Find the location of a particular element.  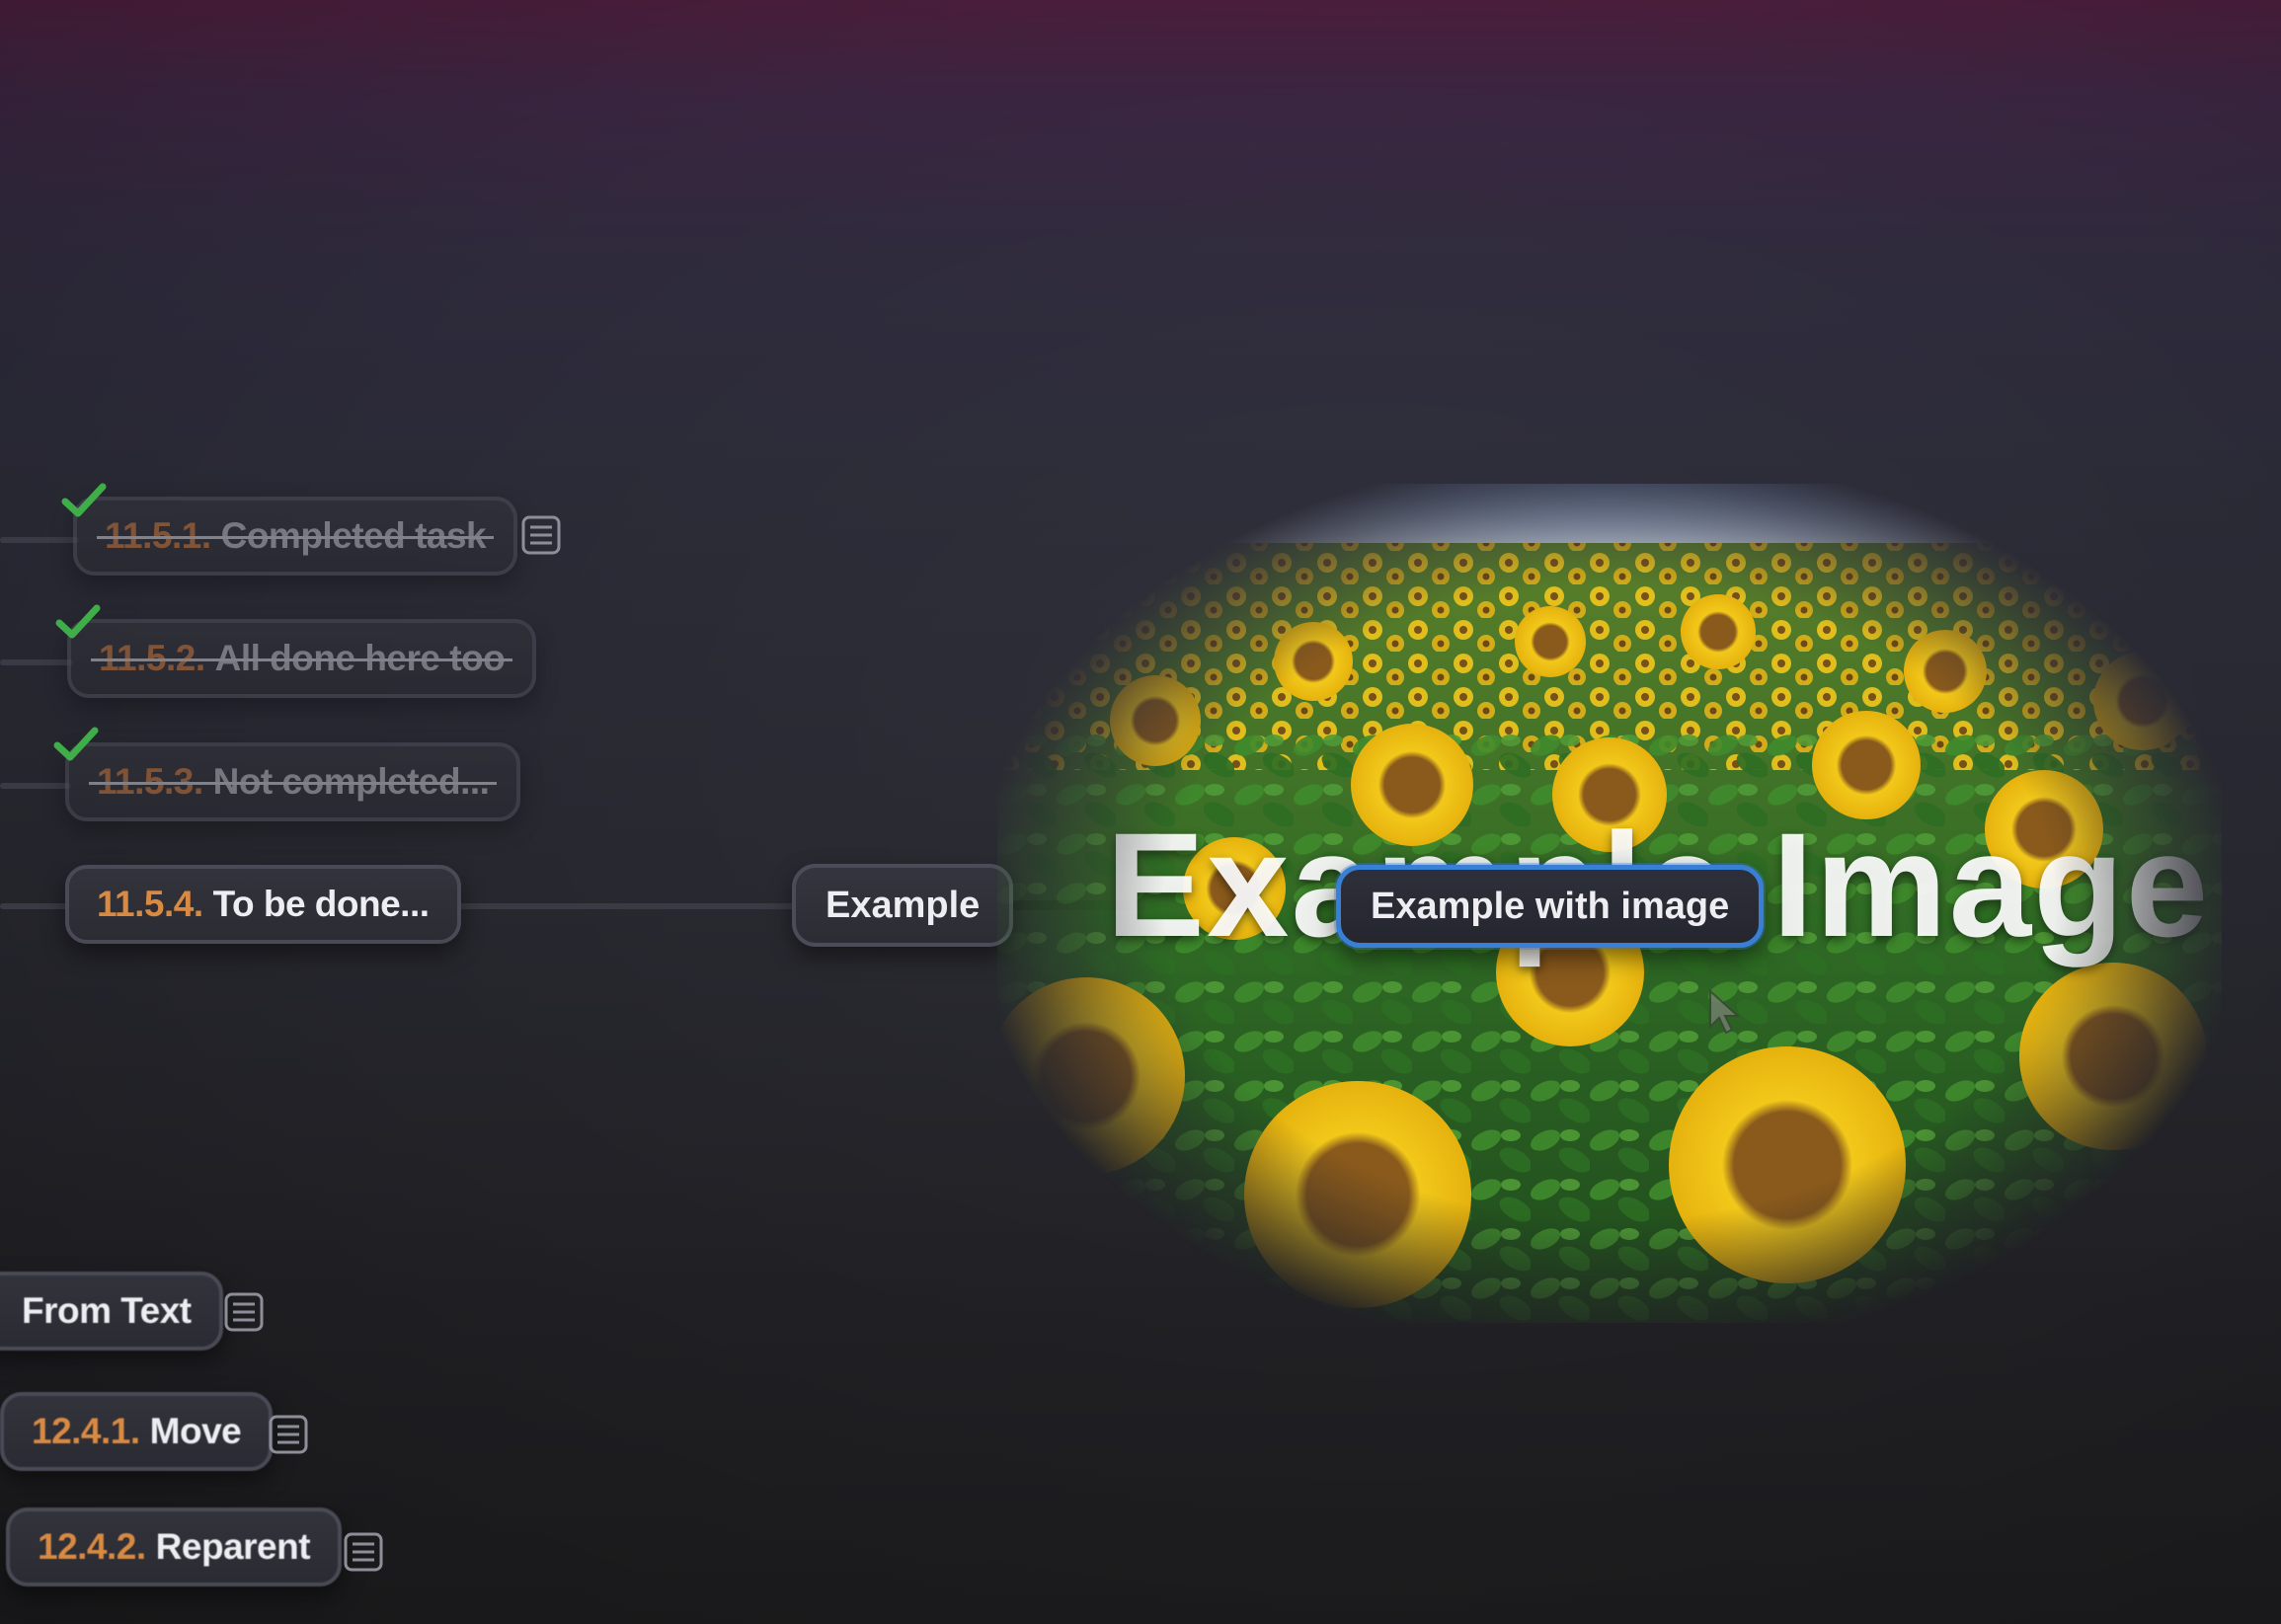

cursor-arrow-icon is located at coordinates (1725, 1012).